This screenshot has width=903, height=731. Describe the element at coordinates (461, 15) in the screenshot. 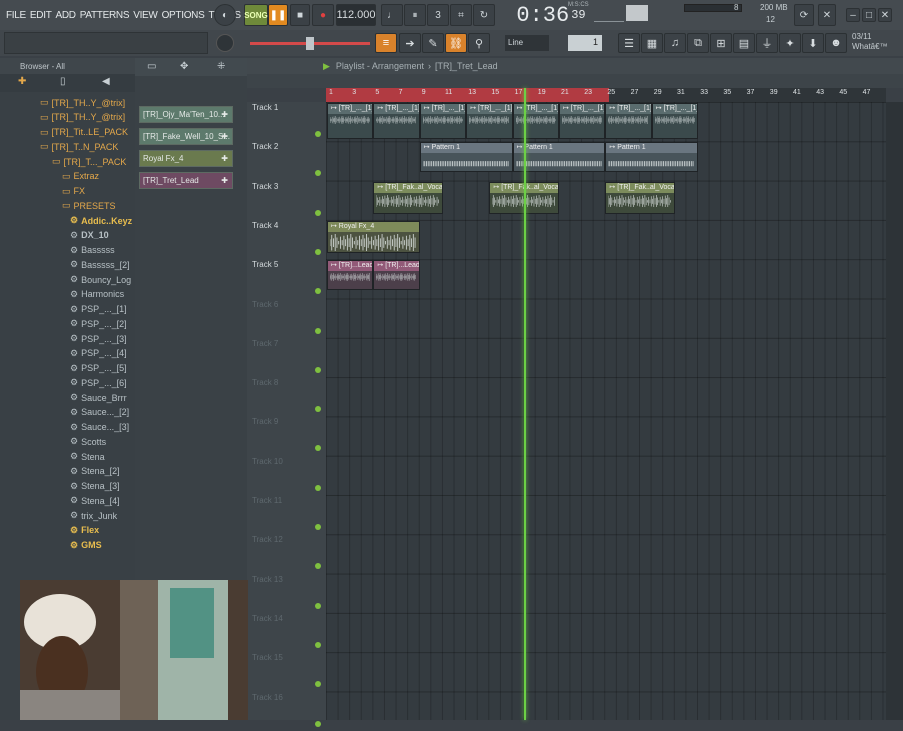

I see `step-edit-icon: ⌗` at that location.